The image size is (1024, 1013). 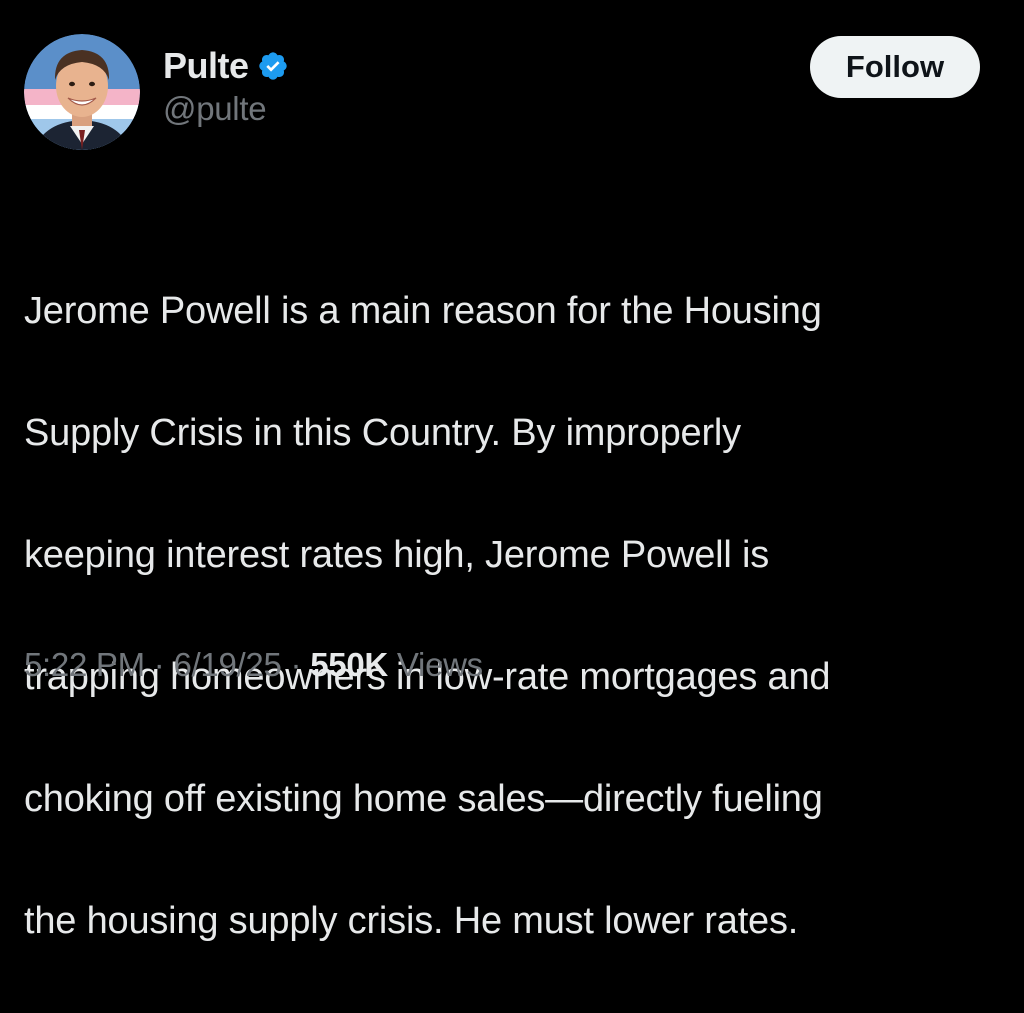 What do you see at coordinates (84, 665) in the screenshot?
I see `tweet-time: 5:22 PM` at bounding box center [84, 665].